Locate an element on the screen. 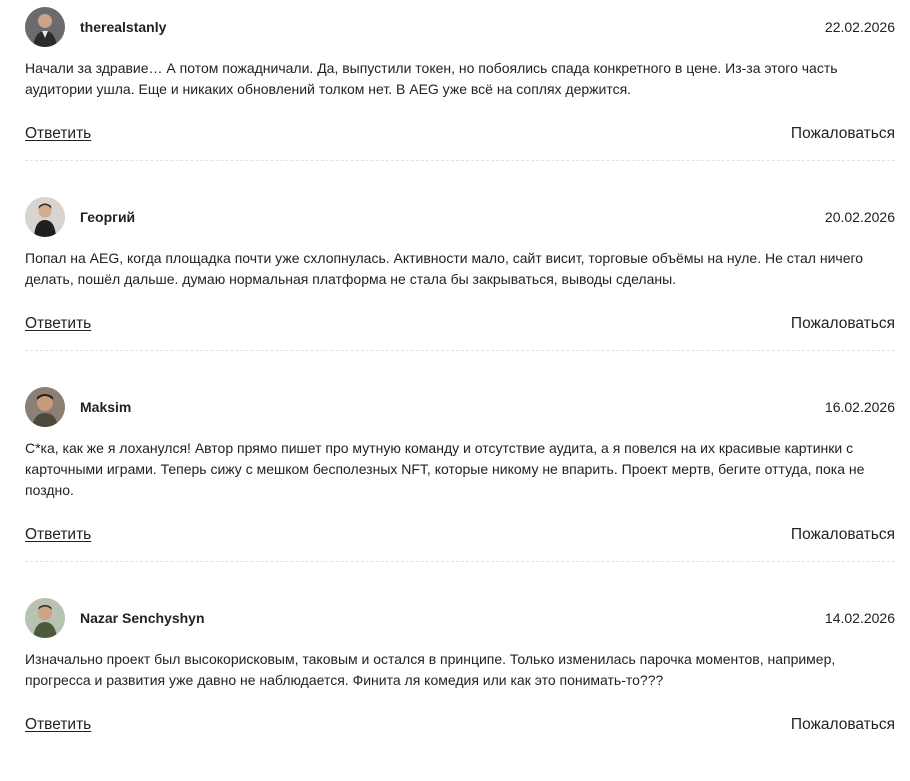 The height and width of the screenshot is (781, 910). comment-author: Maksim is located at coordinates (106, 407).